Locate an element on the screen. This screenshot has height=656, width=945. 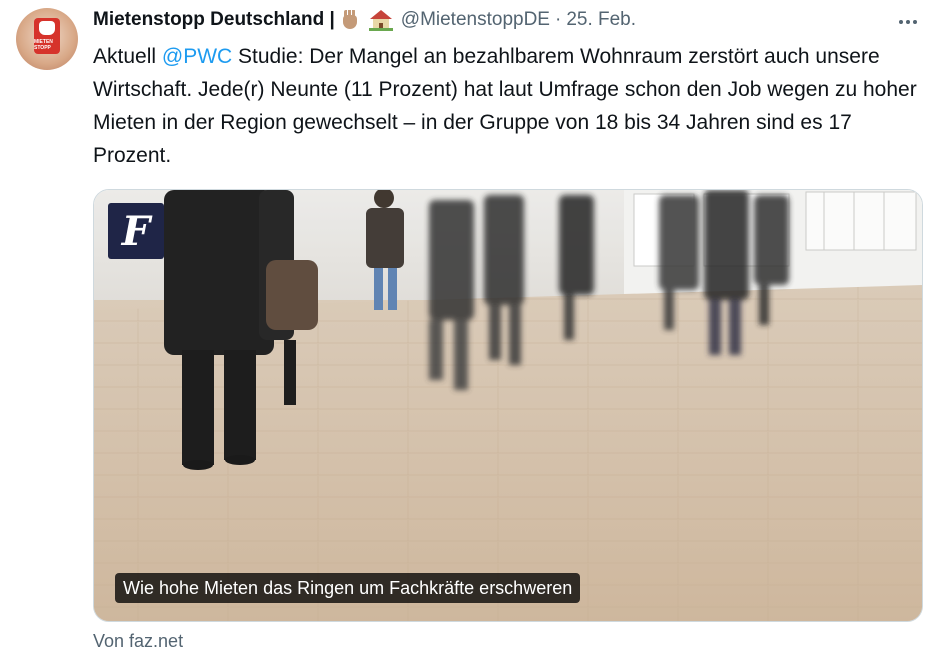
avatar-text: MIETEN STOPP is located at coordinates (43, 45).